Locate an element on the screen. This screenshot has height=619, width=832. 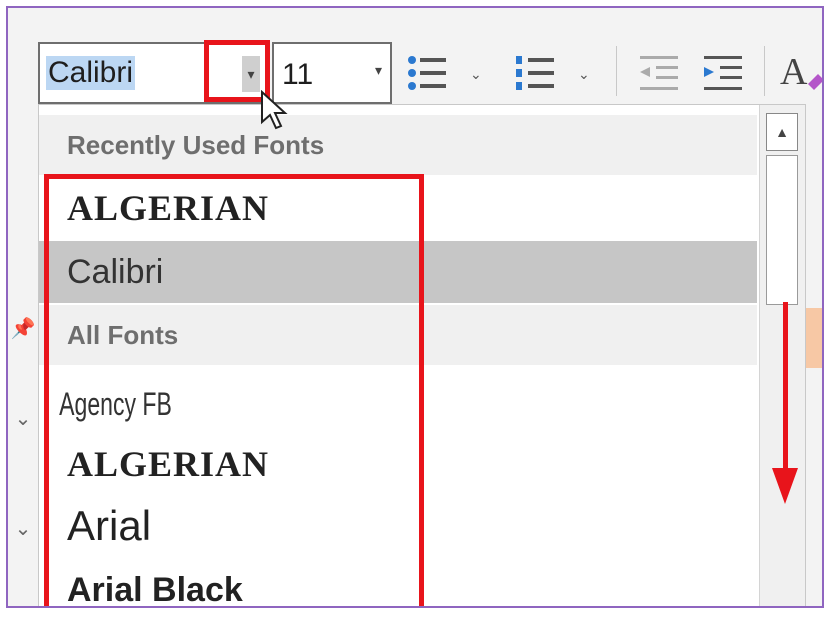
all-fonts-header: All Fonts is located at coordinates (398, 335).